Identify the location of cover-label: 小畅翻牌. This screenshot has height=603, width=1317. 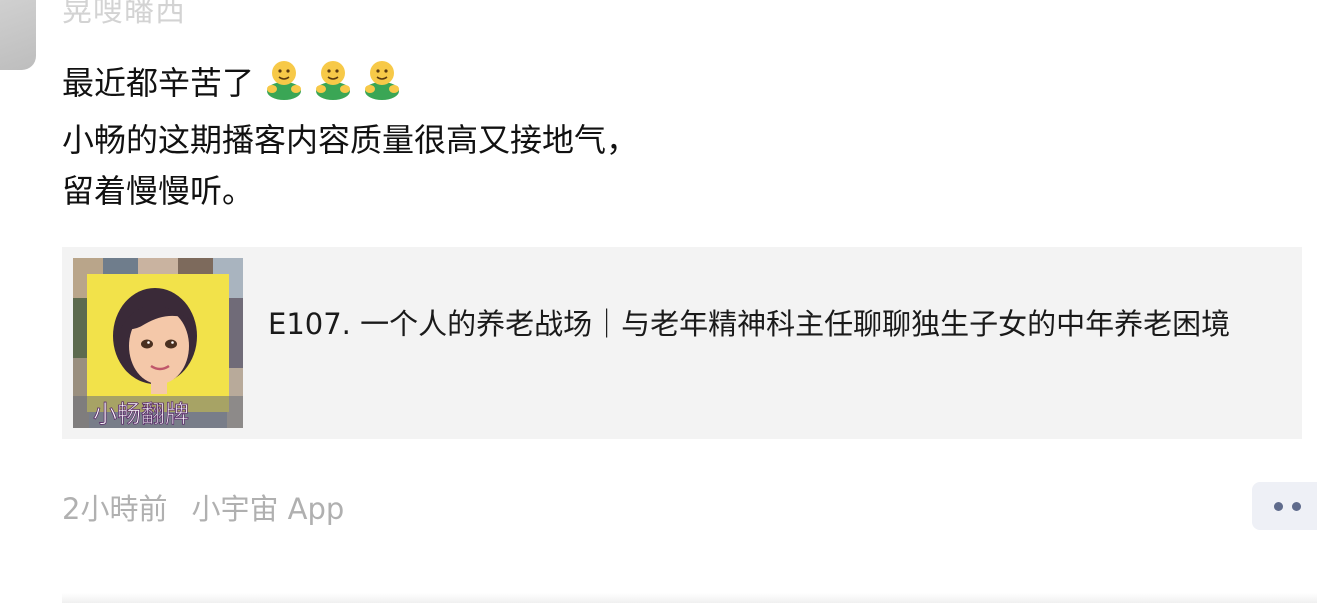
(141, 414).